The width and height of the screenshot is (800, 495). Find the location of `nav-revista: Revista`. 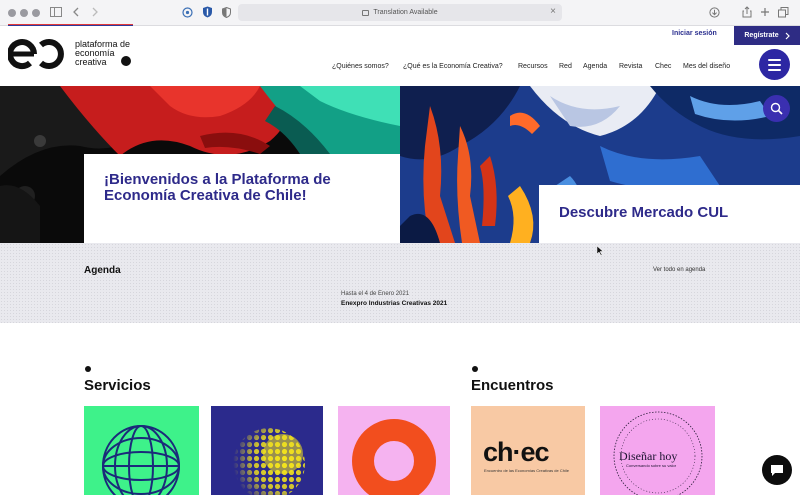

nav-revista: Revista is located at coordinates (630, 66).